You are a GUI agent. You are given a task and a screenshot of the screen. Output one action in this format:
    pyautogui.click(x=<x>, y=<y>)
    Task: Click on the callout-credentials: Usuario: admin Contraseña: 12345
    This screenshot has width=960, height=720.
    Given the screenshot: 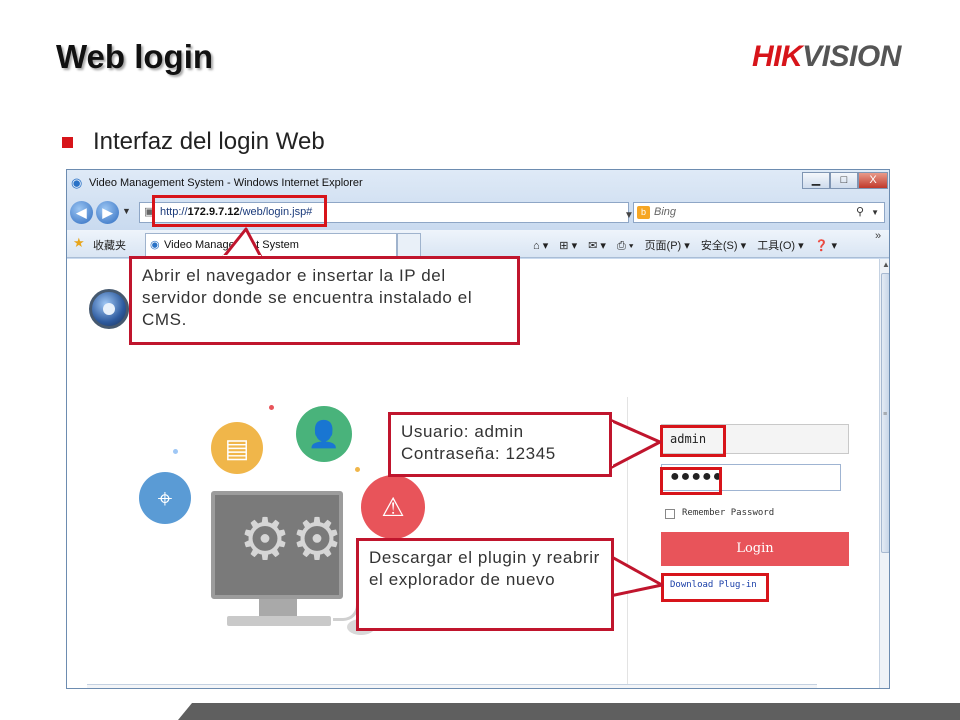 What is the action you would take?
    pyautogui.click(x=500, y=444)
    